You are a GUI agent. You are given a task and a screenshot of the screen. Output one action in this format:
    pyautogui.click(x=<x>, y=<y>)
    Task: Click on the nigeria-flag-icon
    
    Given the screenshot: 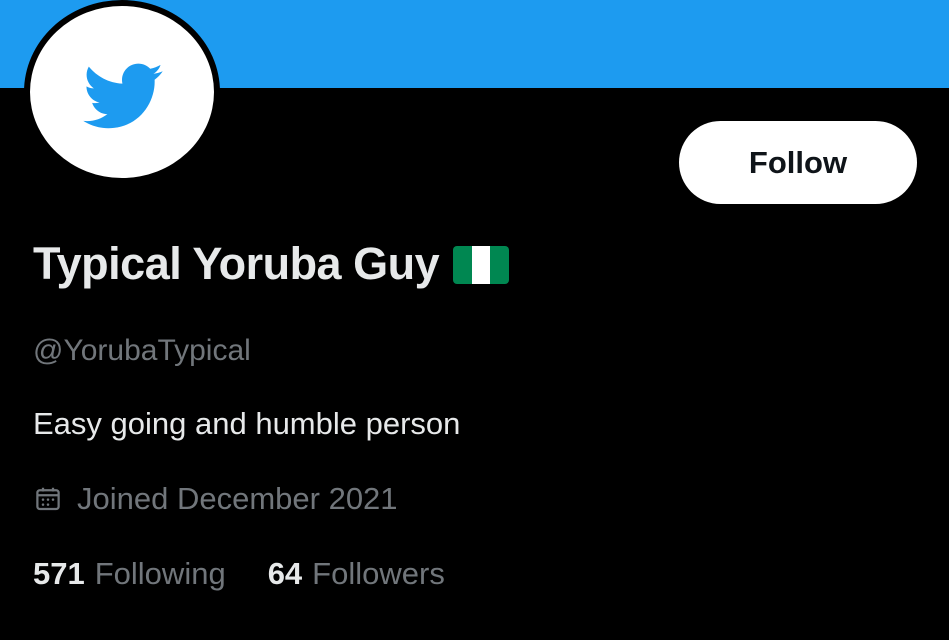 What is the action you would take?
    pyautogui.click(x=481, y=265)
    